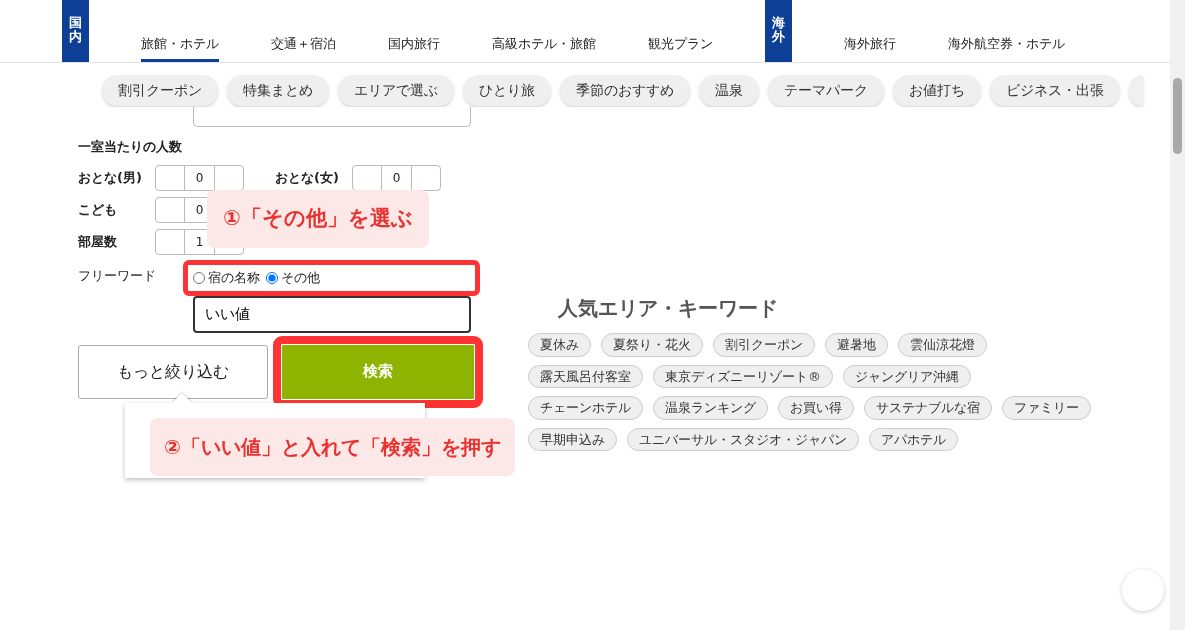 Image resolution: width=1200 pixels, height=630 pixels. Describe the element at coordinates (414, 47) in the screenshot. I see `nav-tab: 国内旅行` at that location.